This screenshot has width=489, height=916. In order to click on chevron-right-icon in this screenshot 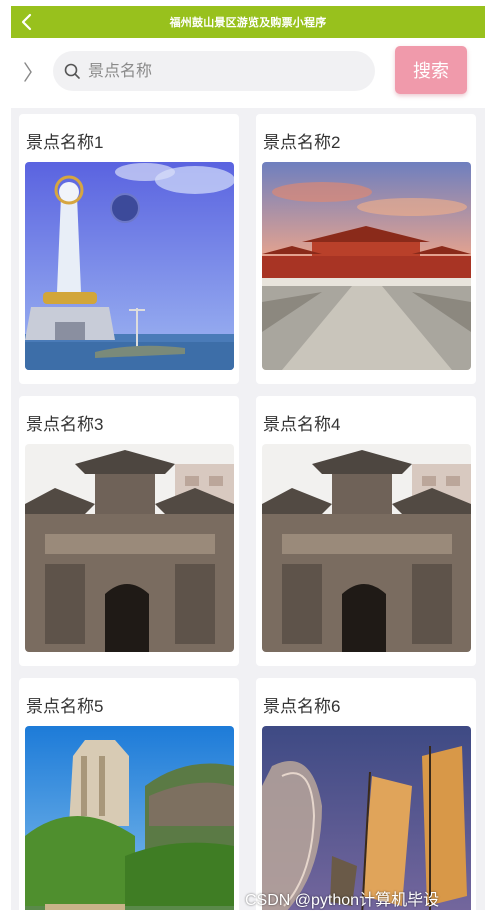, I will do `click(29, 72)`.